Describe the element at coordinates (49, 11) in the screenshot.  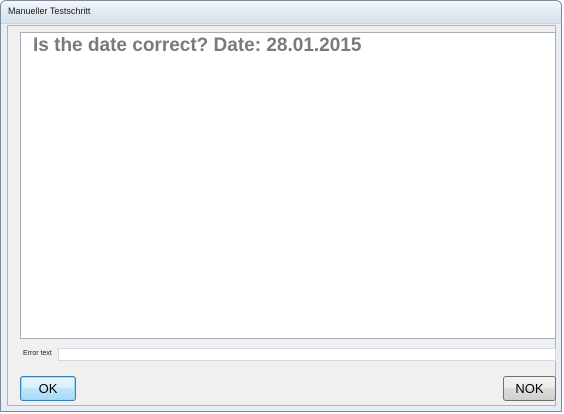
I see `window-title: Manueller Testschritt` at that location.